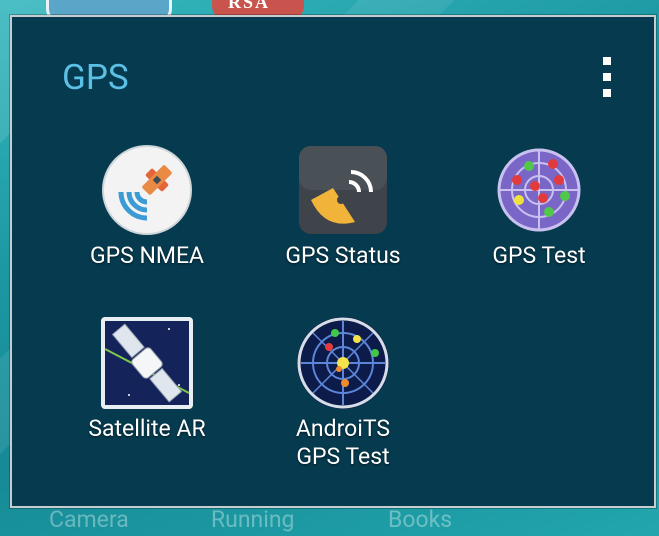 The image size is (659, 536). Describe the element at coordinates (147, 190) in the screenshot. I see `satellite-signal-icon` at that location.